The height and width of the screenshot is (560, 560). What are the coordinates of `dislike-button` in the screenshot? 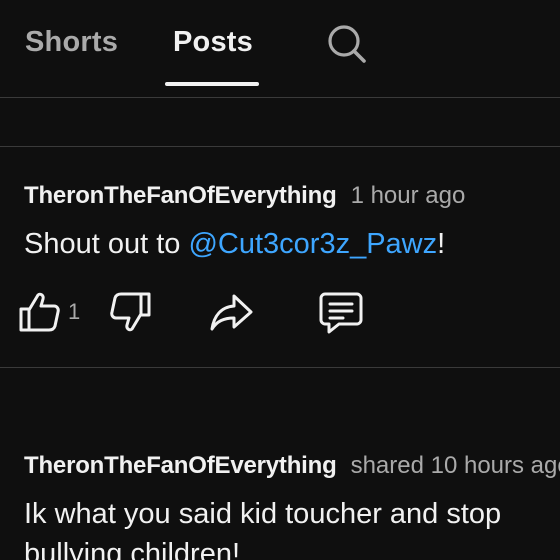 It's located at (130, 312).